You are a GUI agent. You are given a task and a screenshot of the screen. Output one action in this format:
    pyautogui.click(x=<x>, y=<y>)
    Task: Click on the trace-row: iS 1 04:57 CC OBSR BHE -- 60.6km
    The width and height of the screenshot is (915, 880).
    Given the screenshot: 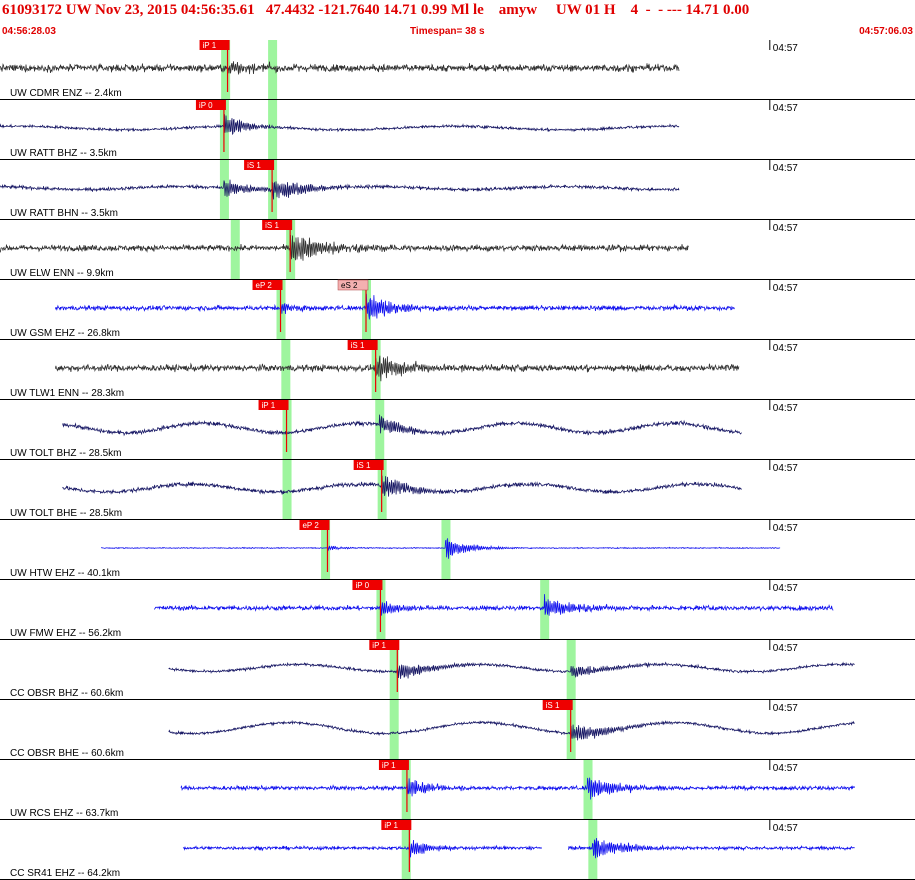 What is the action you would take?
    pyautogui.click(x=457, y=730)
    